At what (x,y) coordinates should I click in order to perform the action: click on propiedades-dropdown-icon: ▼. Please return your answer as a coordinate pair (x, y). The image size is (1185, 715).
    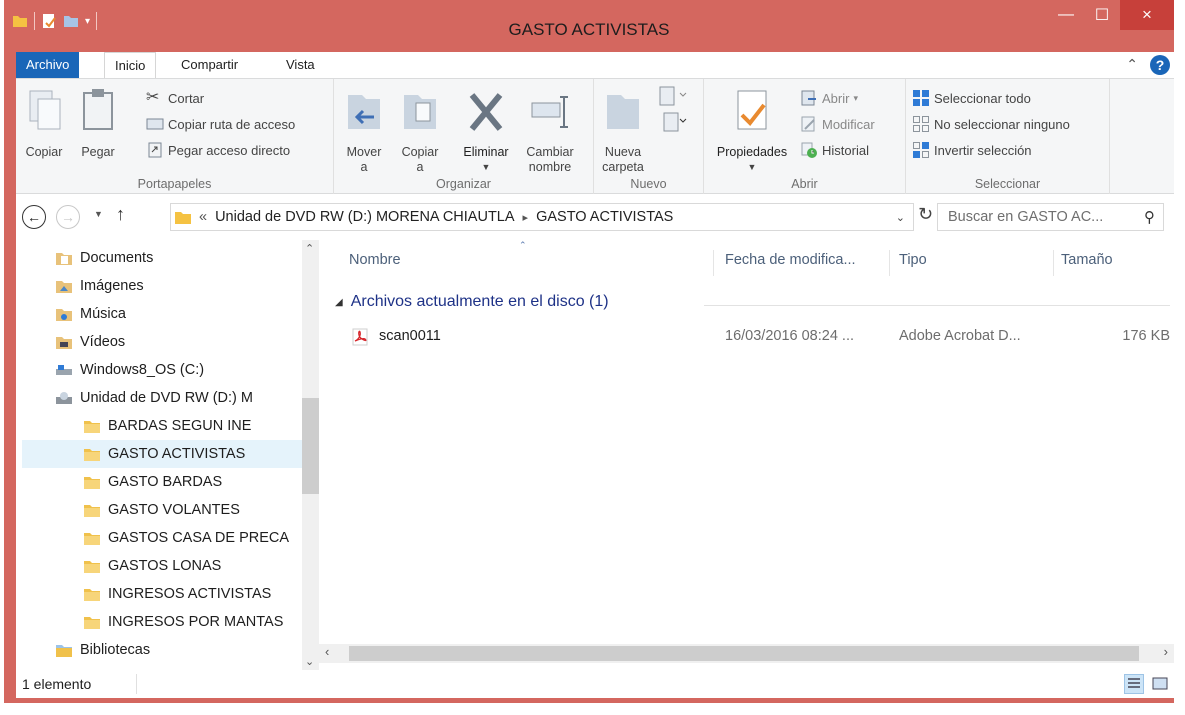
    Looking at the image, I should click on (752, 167).